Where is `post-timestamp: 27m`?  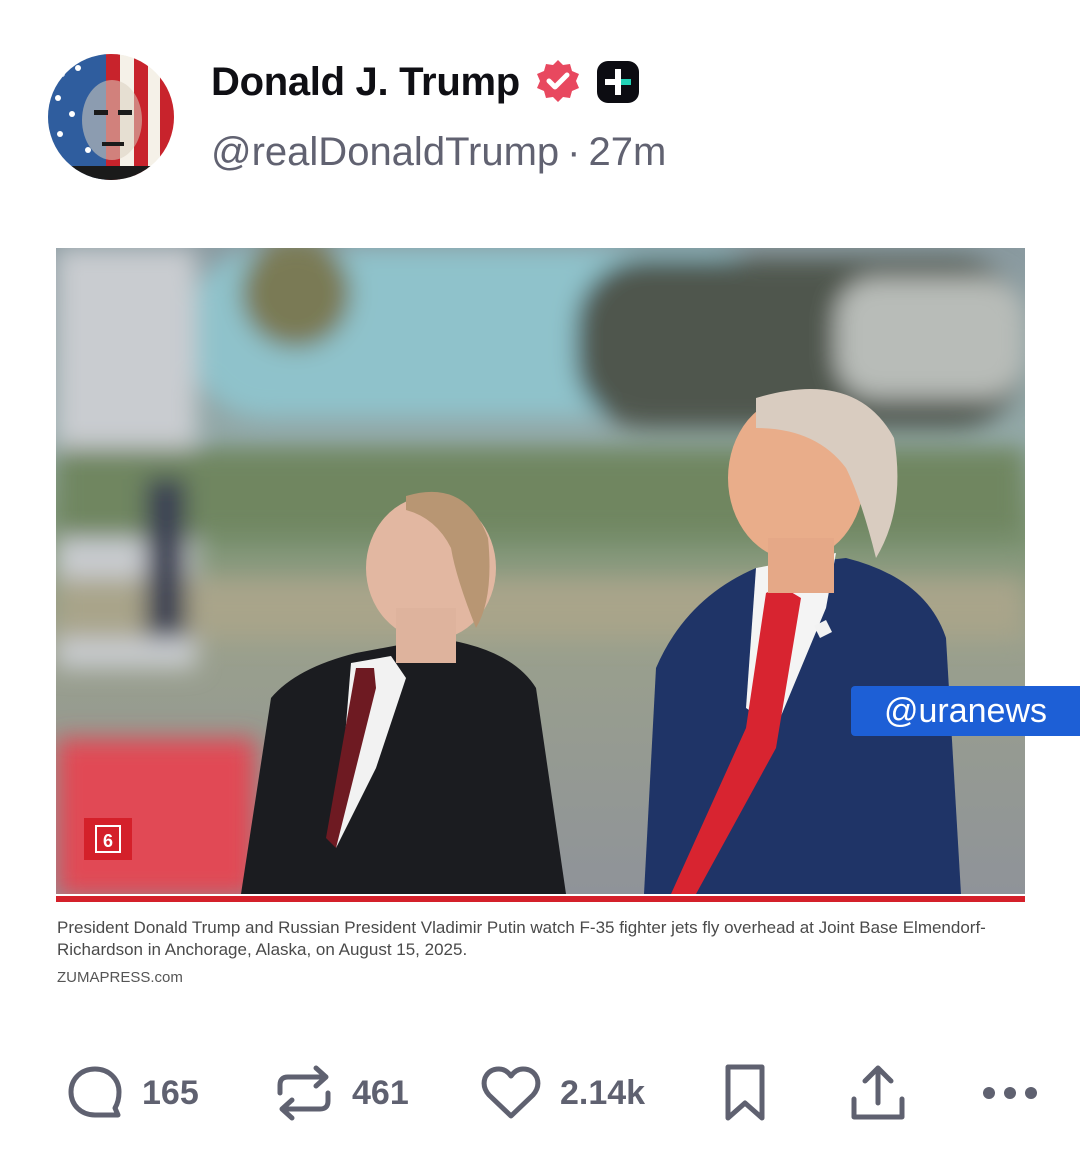
post-timestamp: 27m is located at coordinates (627, 152).